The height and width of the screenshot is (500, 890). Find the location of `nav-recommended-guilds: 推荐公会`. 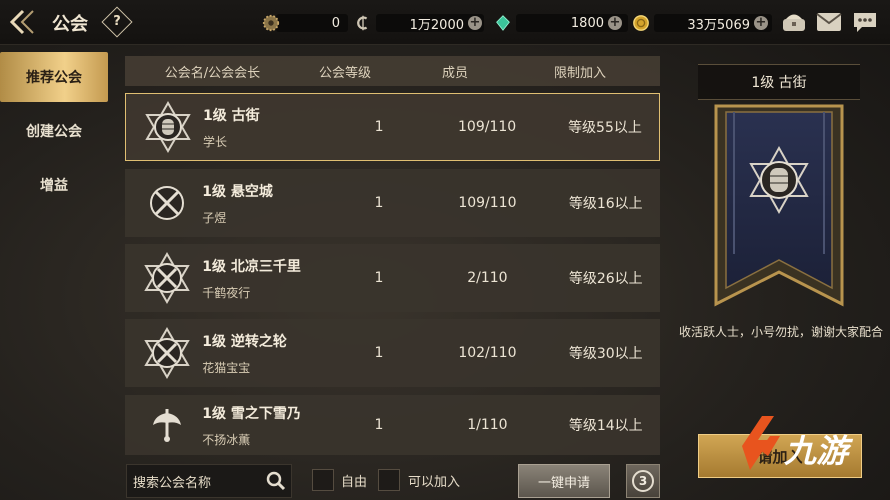

nav-recommended-guilds: 推荐公会 is located at coordinates (54, 77).